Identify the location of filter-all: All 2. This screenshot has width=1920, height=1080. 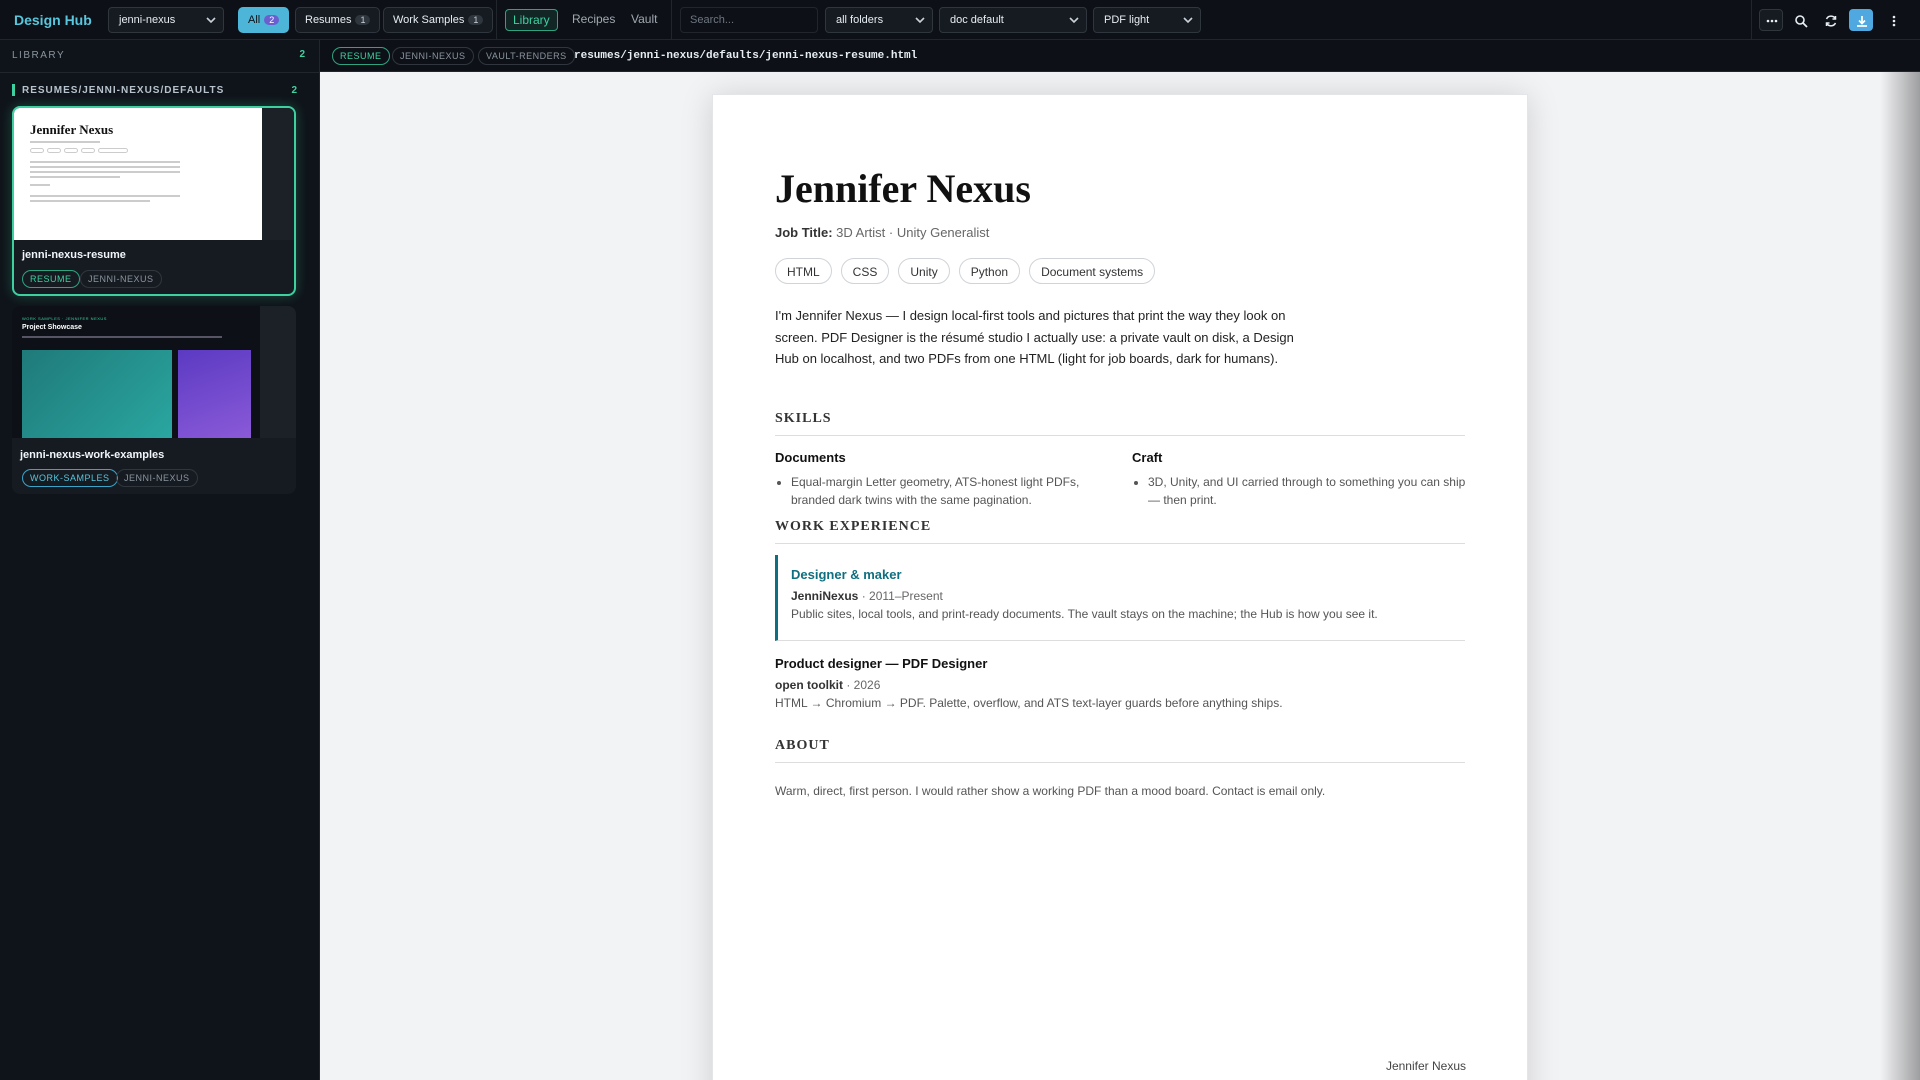
(264, 20).